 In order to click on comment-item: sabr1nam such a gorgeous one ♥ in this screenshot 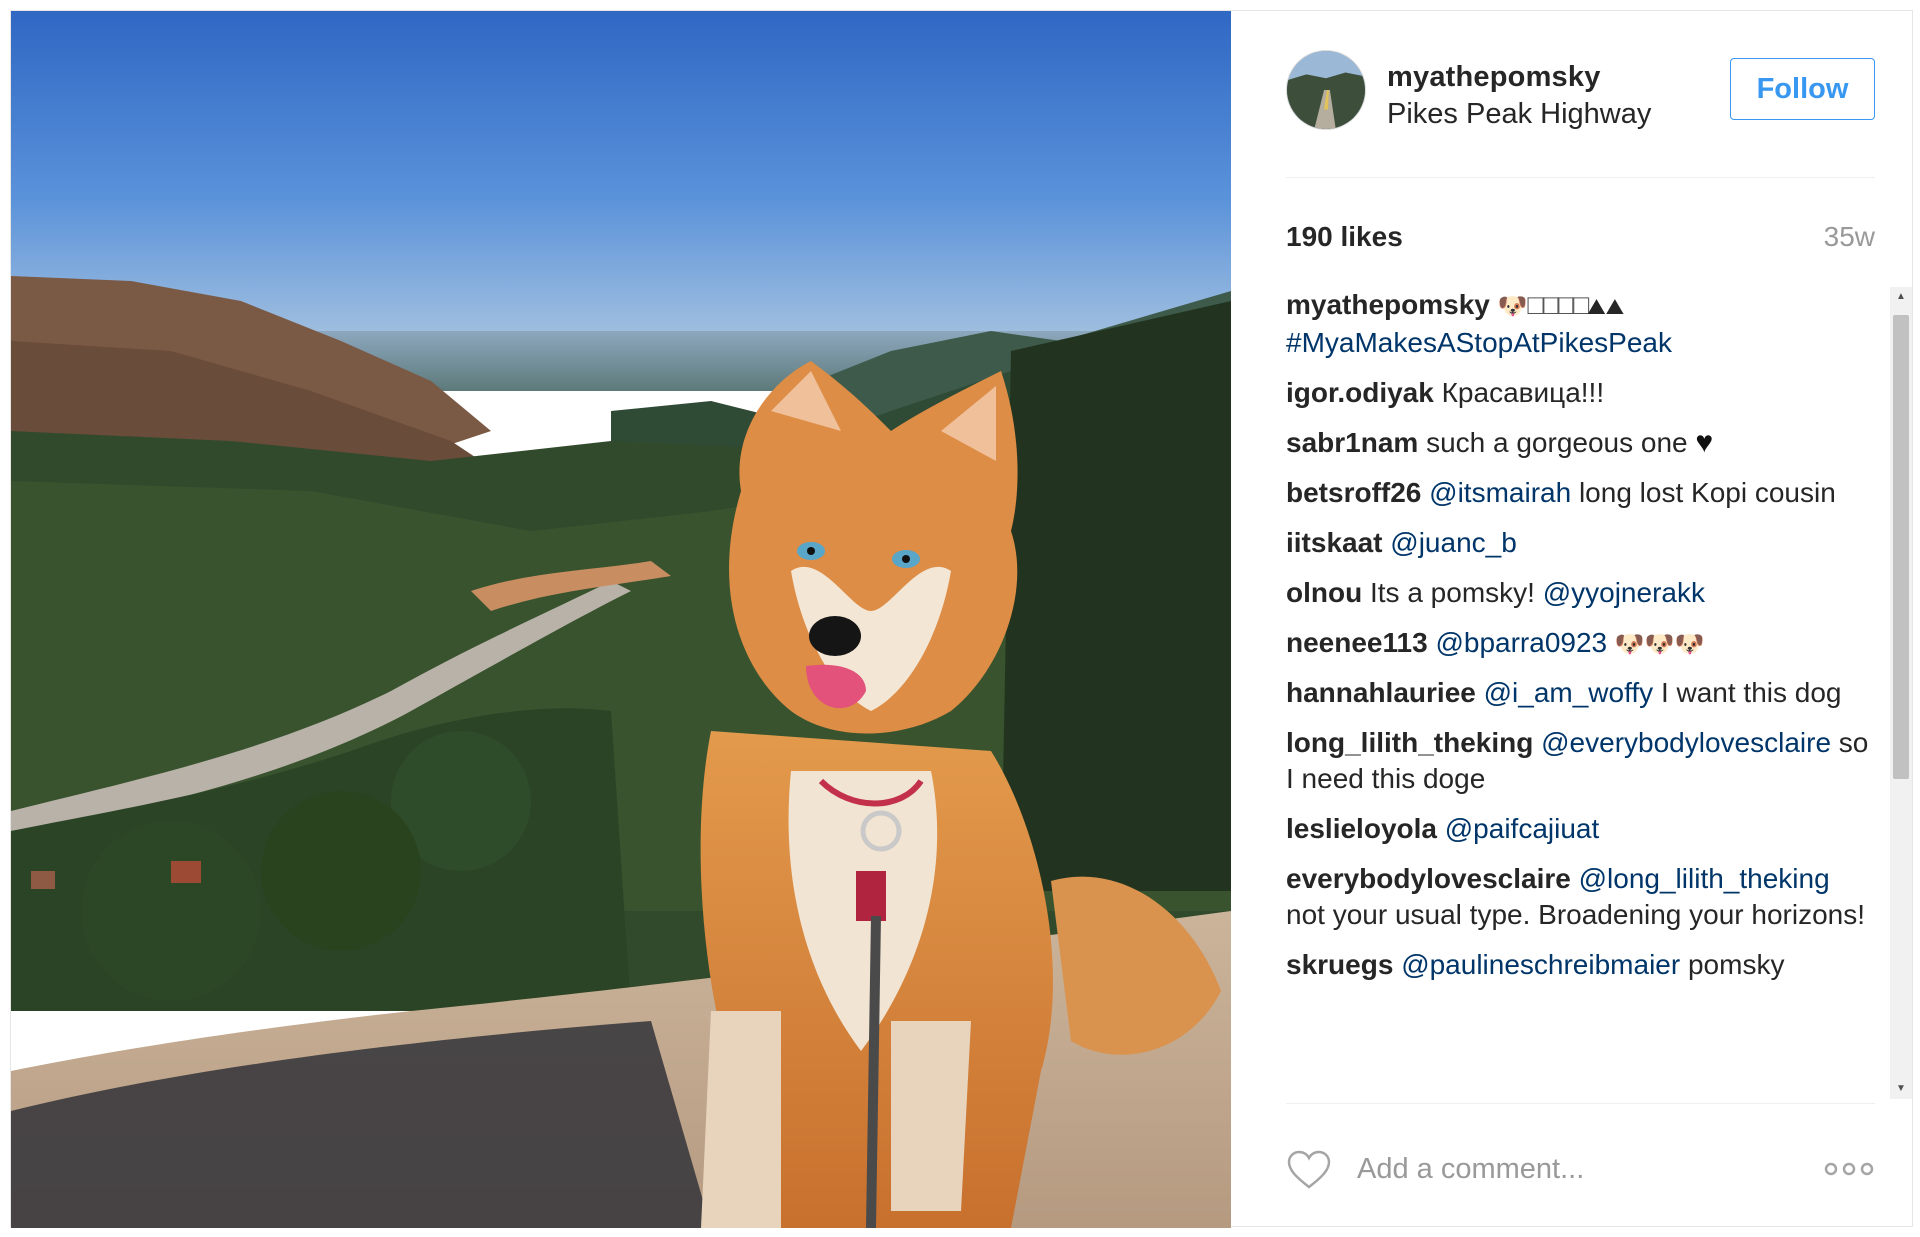, I will do `click(1581, 443)`.